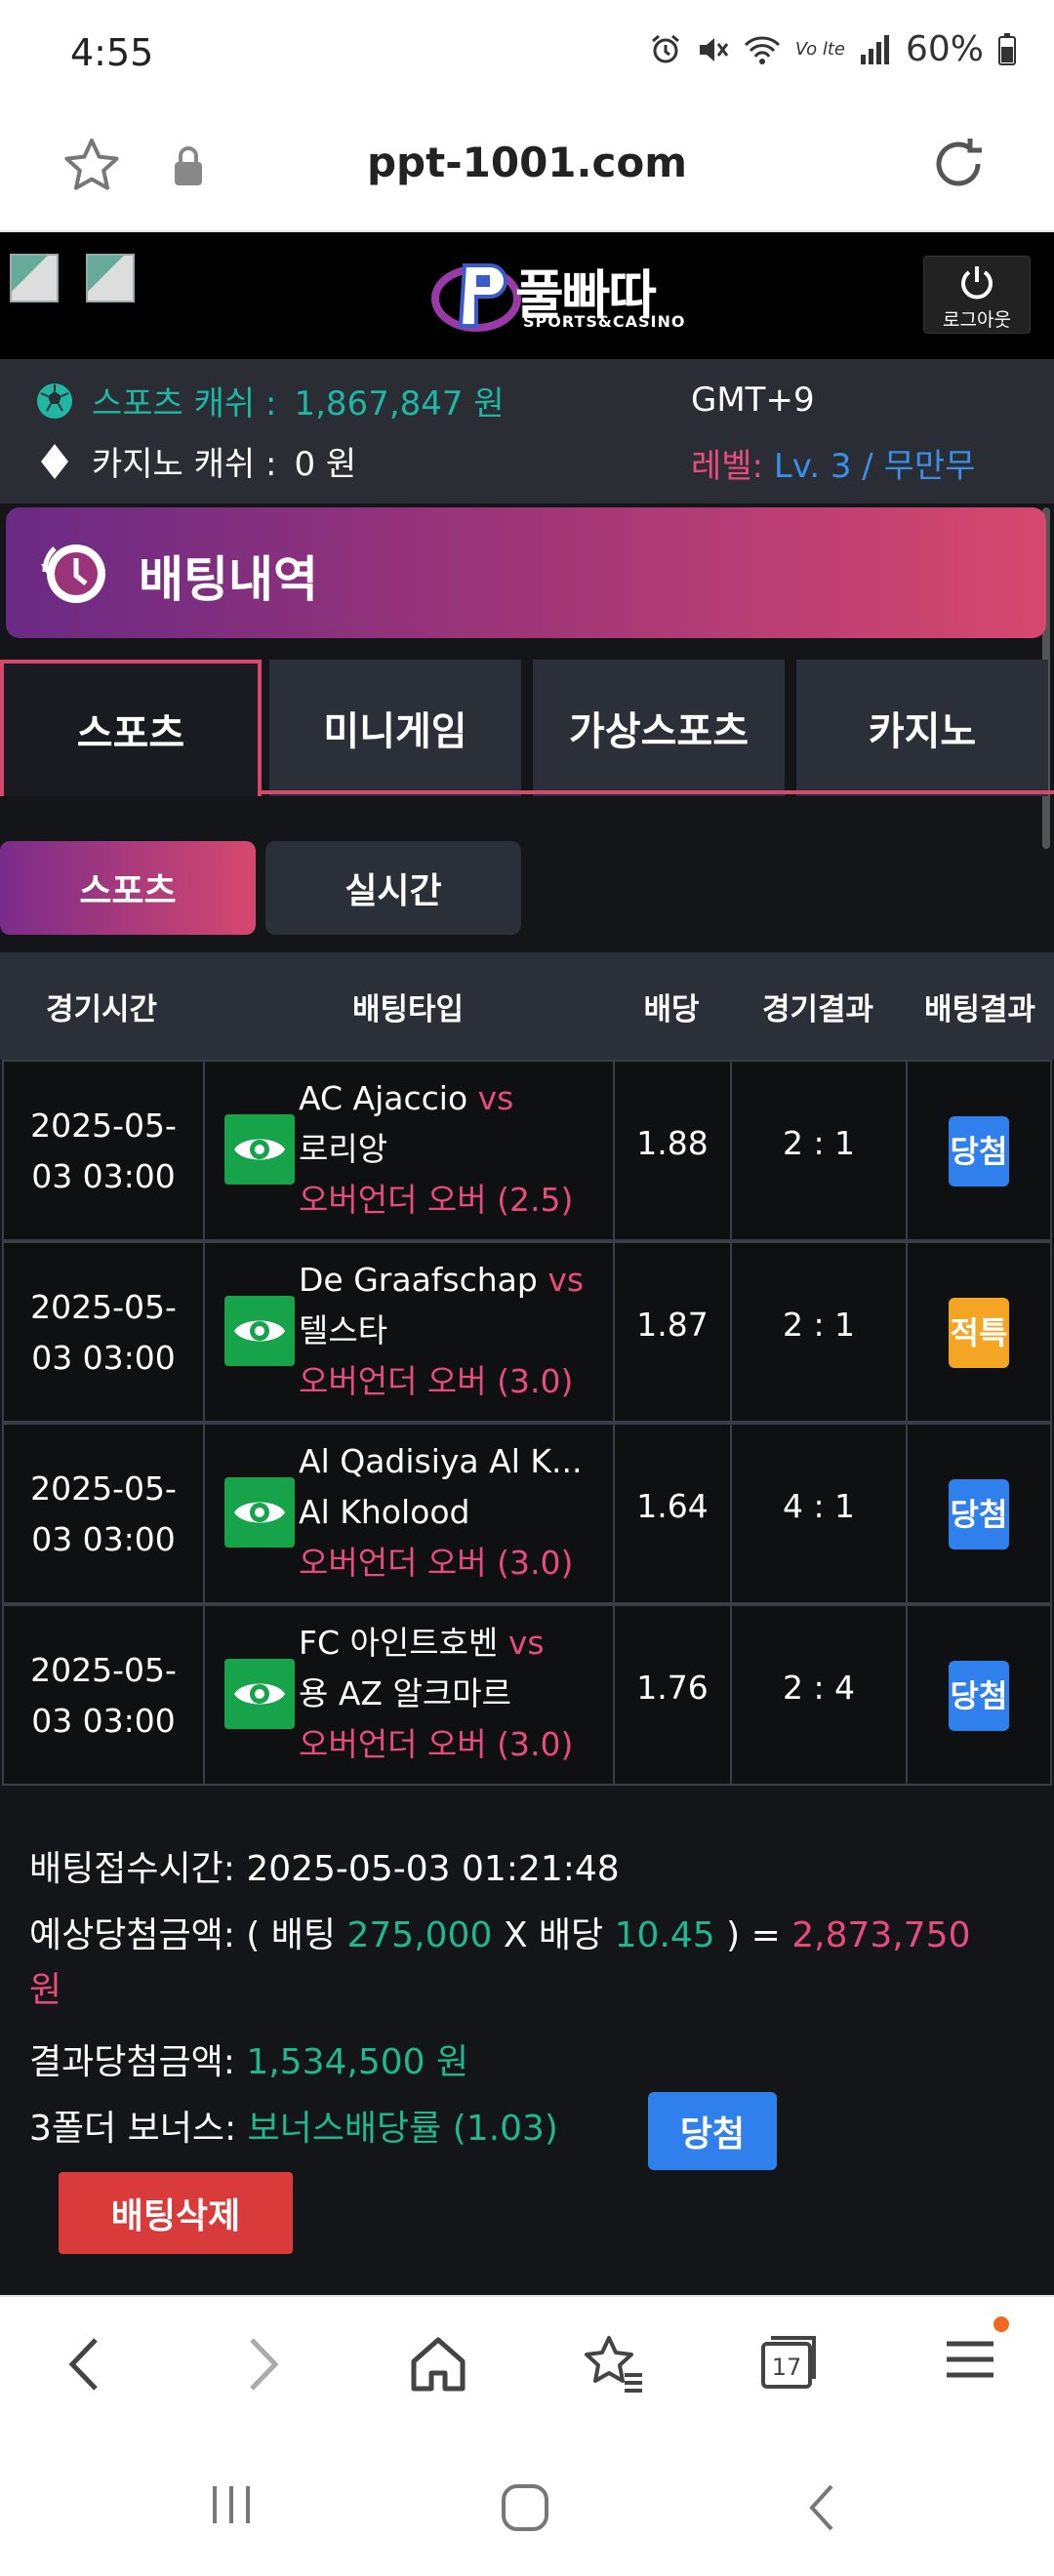  What do you see at coordinates (438, 2364) in the screenshot?
I see `home-icon` at bounding box center [438, 2364].